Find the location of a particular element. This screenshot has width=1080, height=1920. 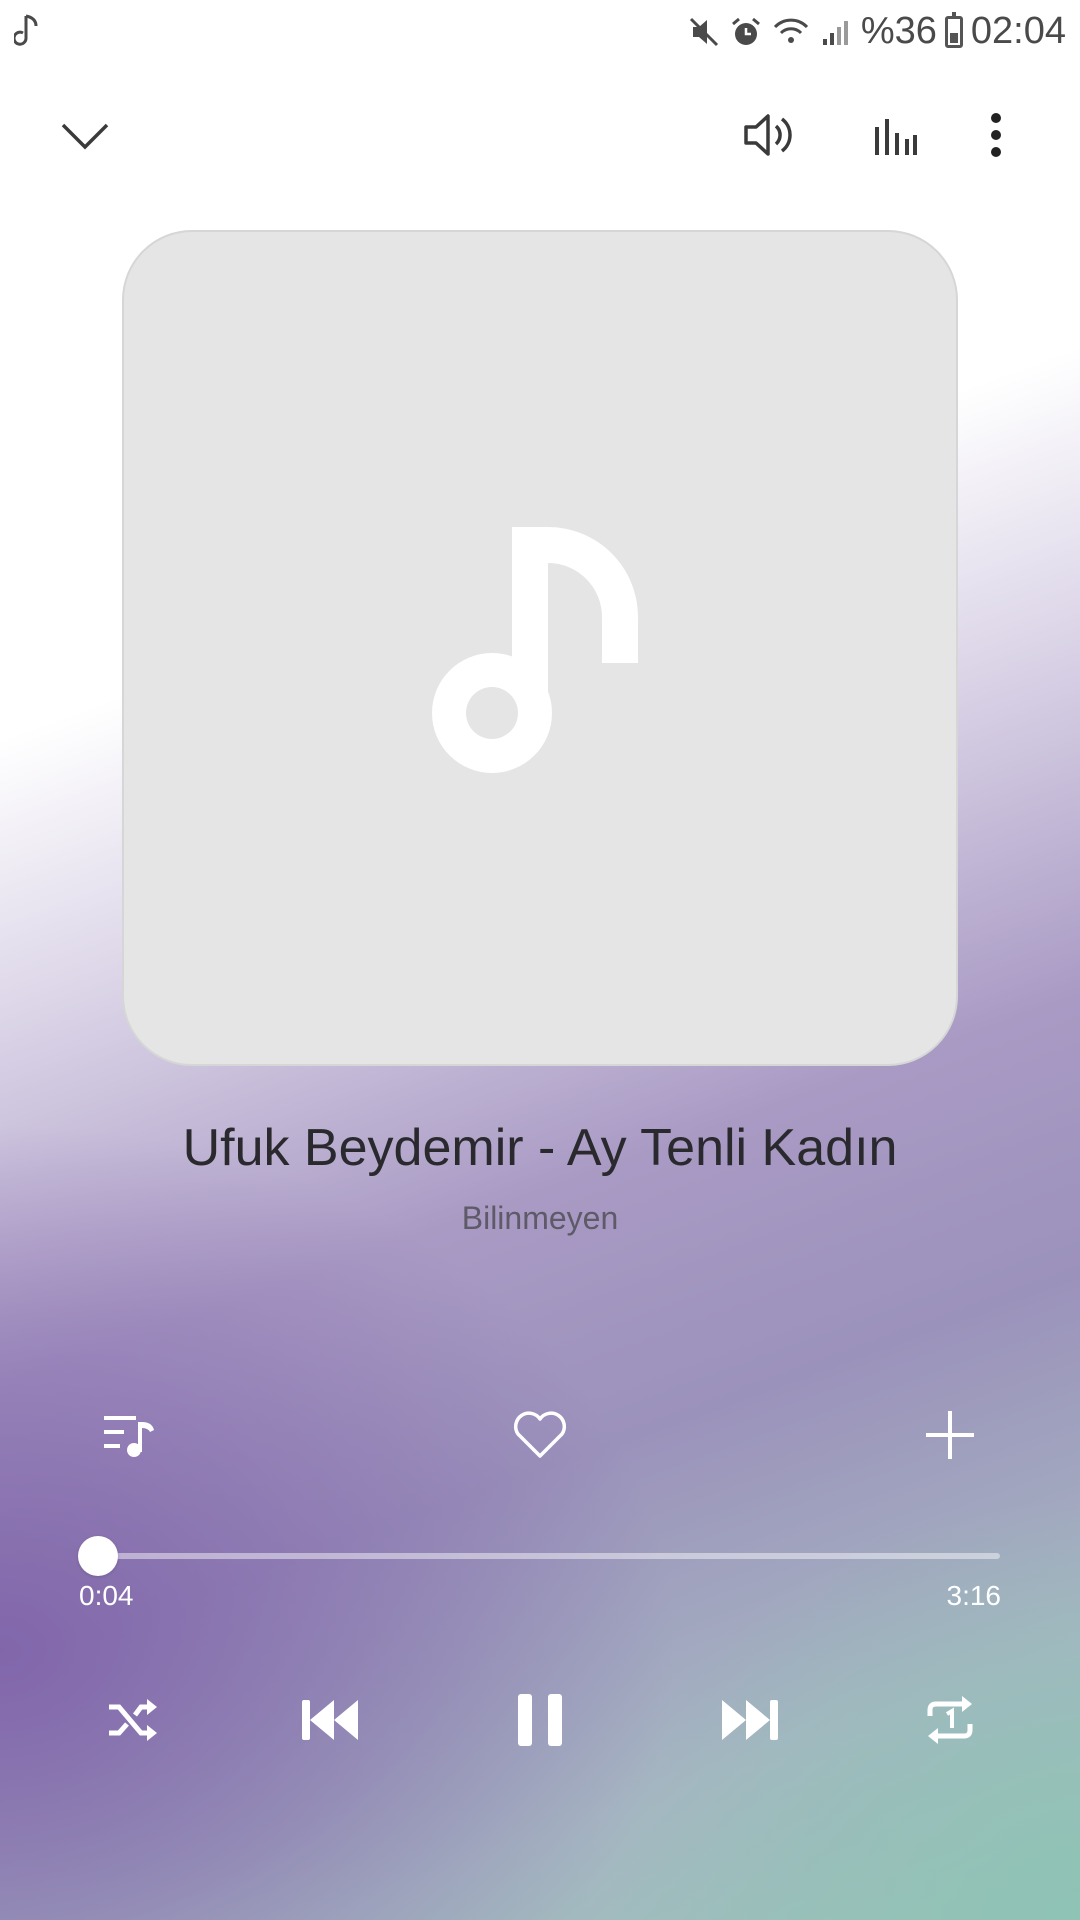

seek-track is located at coordinates (540, 1556).